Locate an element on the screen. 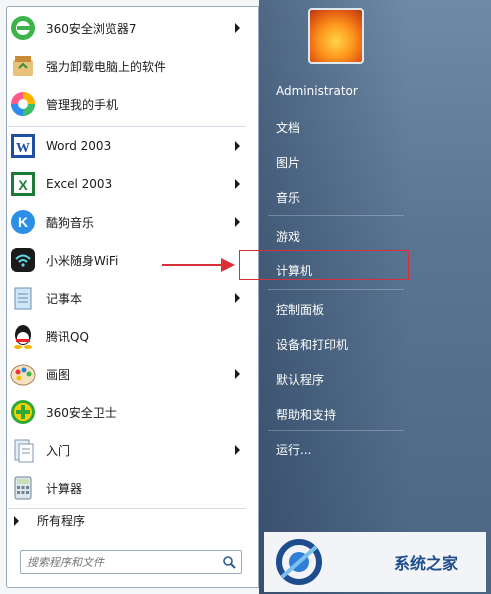  menu-item-user: Administrator is located at coordinates (317, 91).